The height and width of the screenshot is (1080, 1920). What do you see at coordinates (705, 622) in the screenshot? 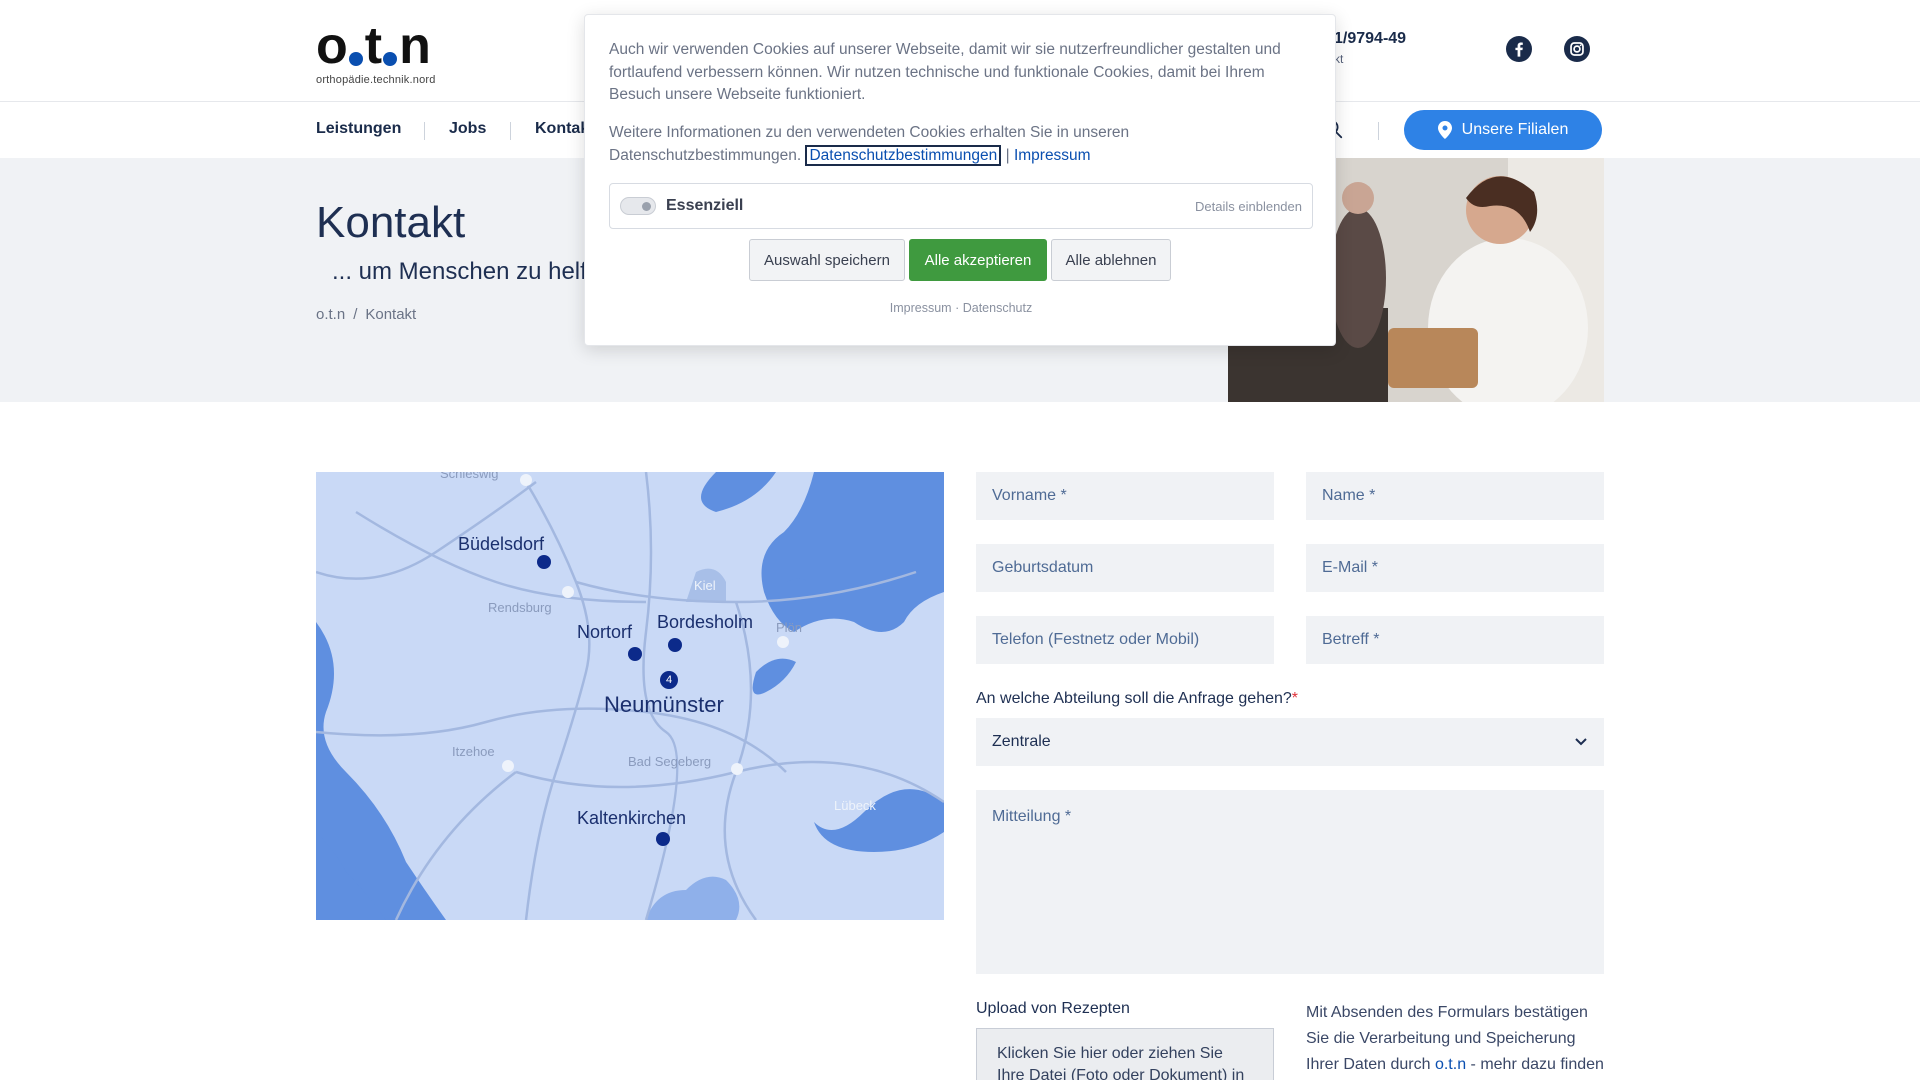
I see `map-label-bordesholm: Bordesholm` at bounding box center [705, 622].